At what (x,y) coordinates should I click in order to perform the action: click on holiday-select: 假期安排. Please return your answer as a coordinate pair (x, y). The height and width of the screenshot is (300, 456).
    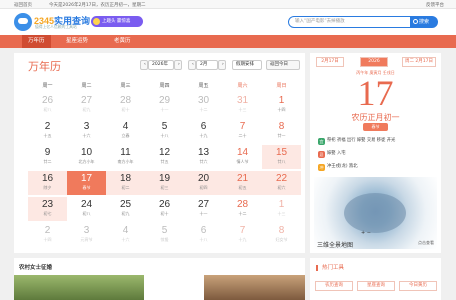
    Looking at the image, I should click on (247, 65).